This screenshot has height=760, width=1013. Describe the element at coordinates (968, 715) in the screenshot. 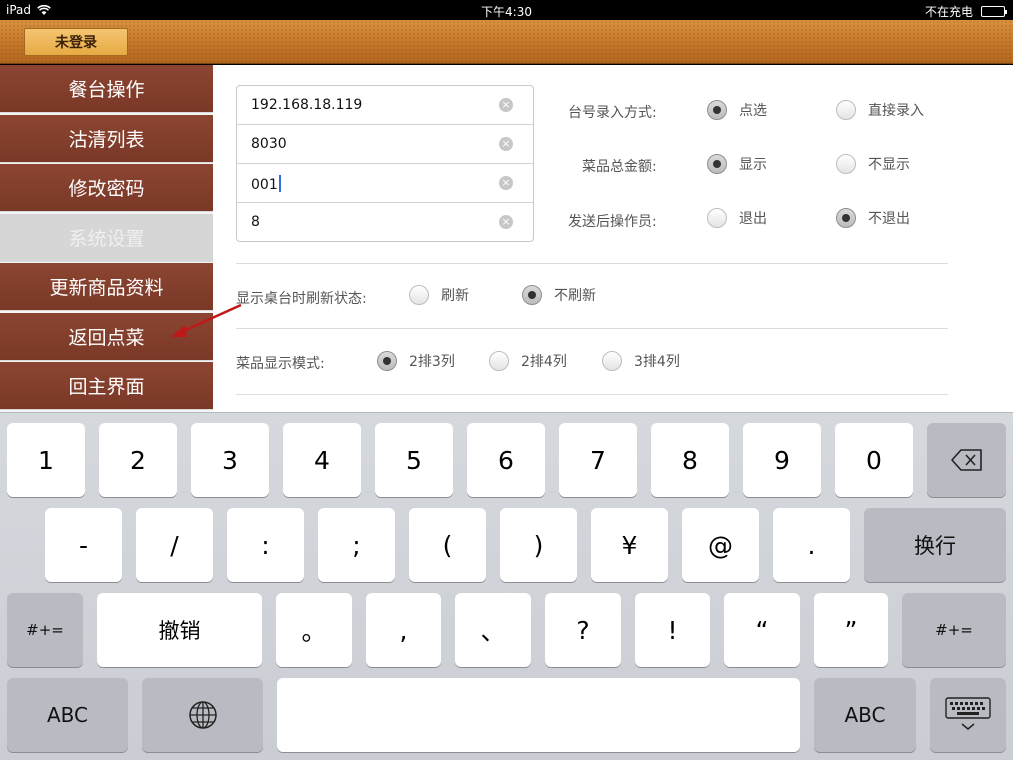

I see `hide-keyboard-key` at that location.